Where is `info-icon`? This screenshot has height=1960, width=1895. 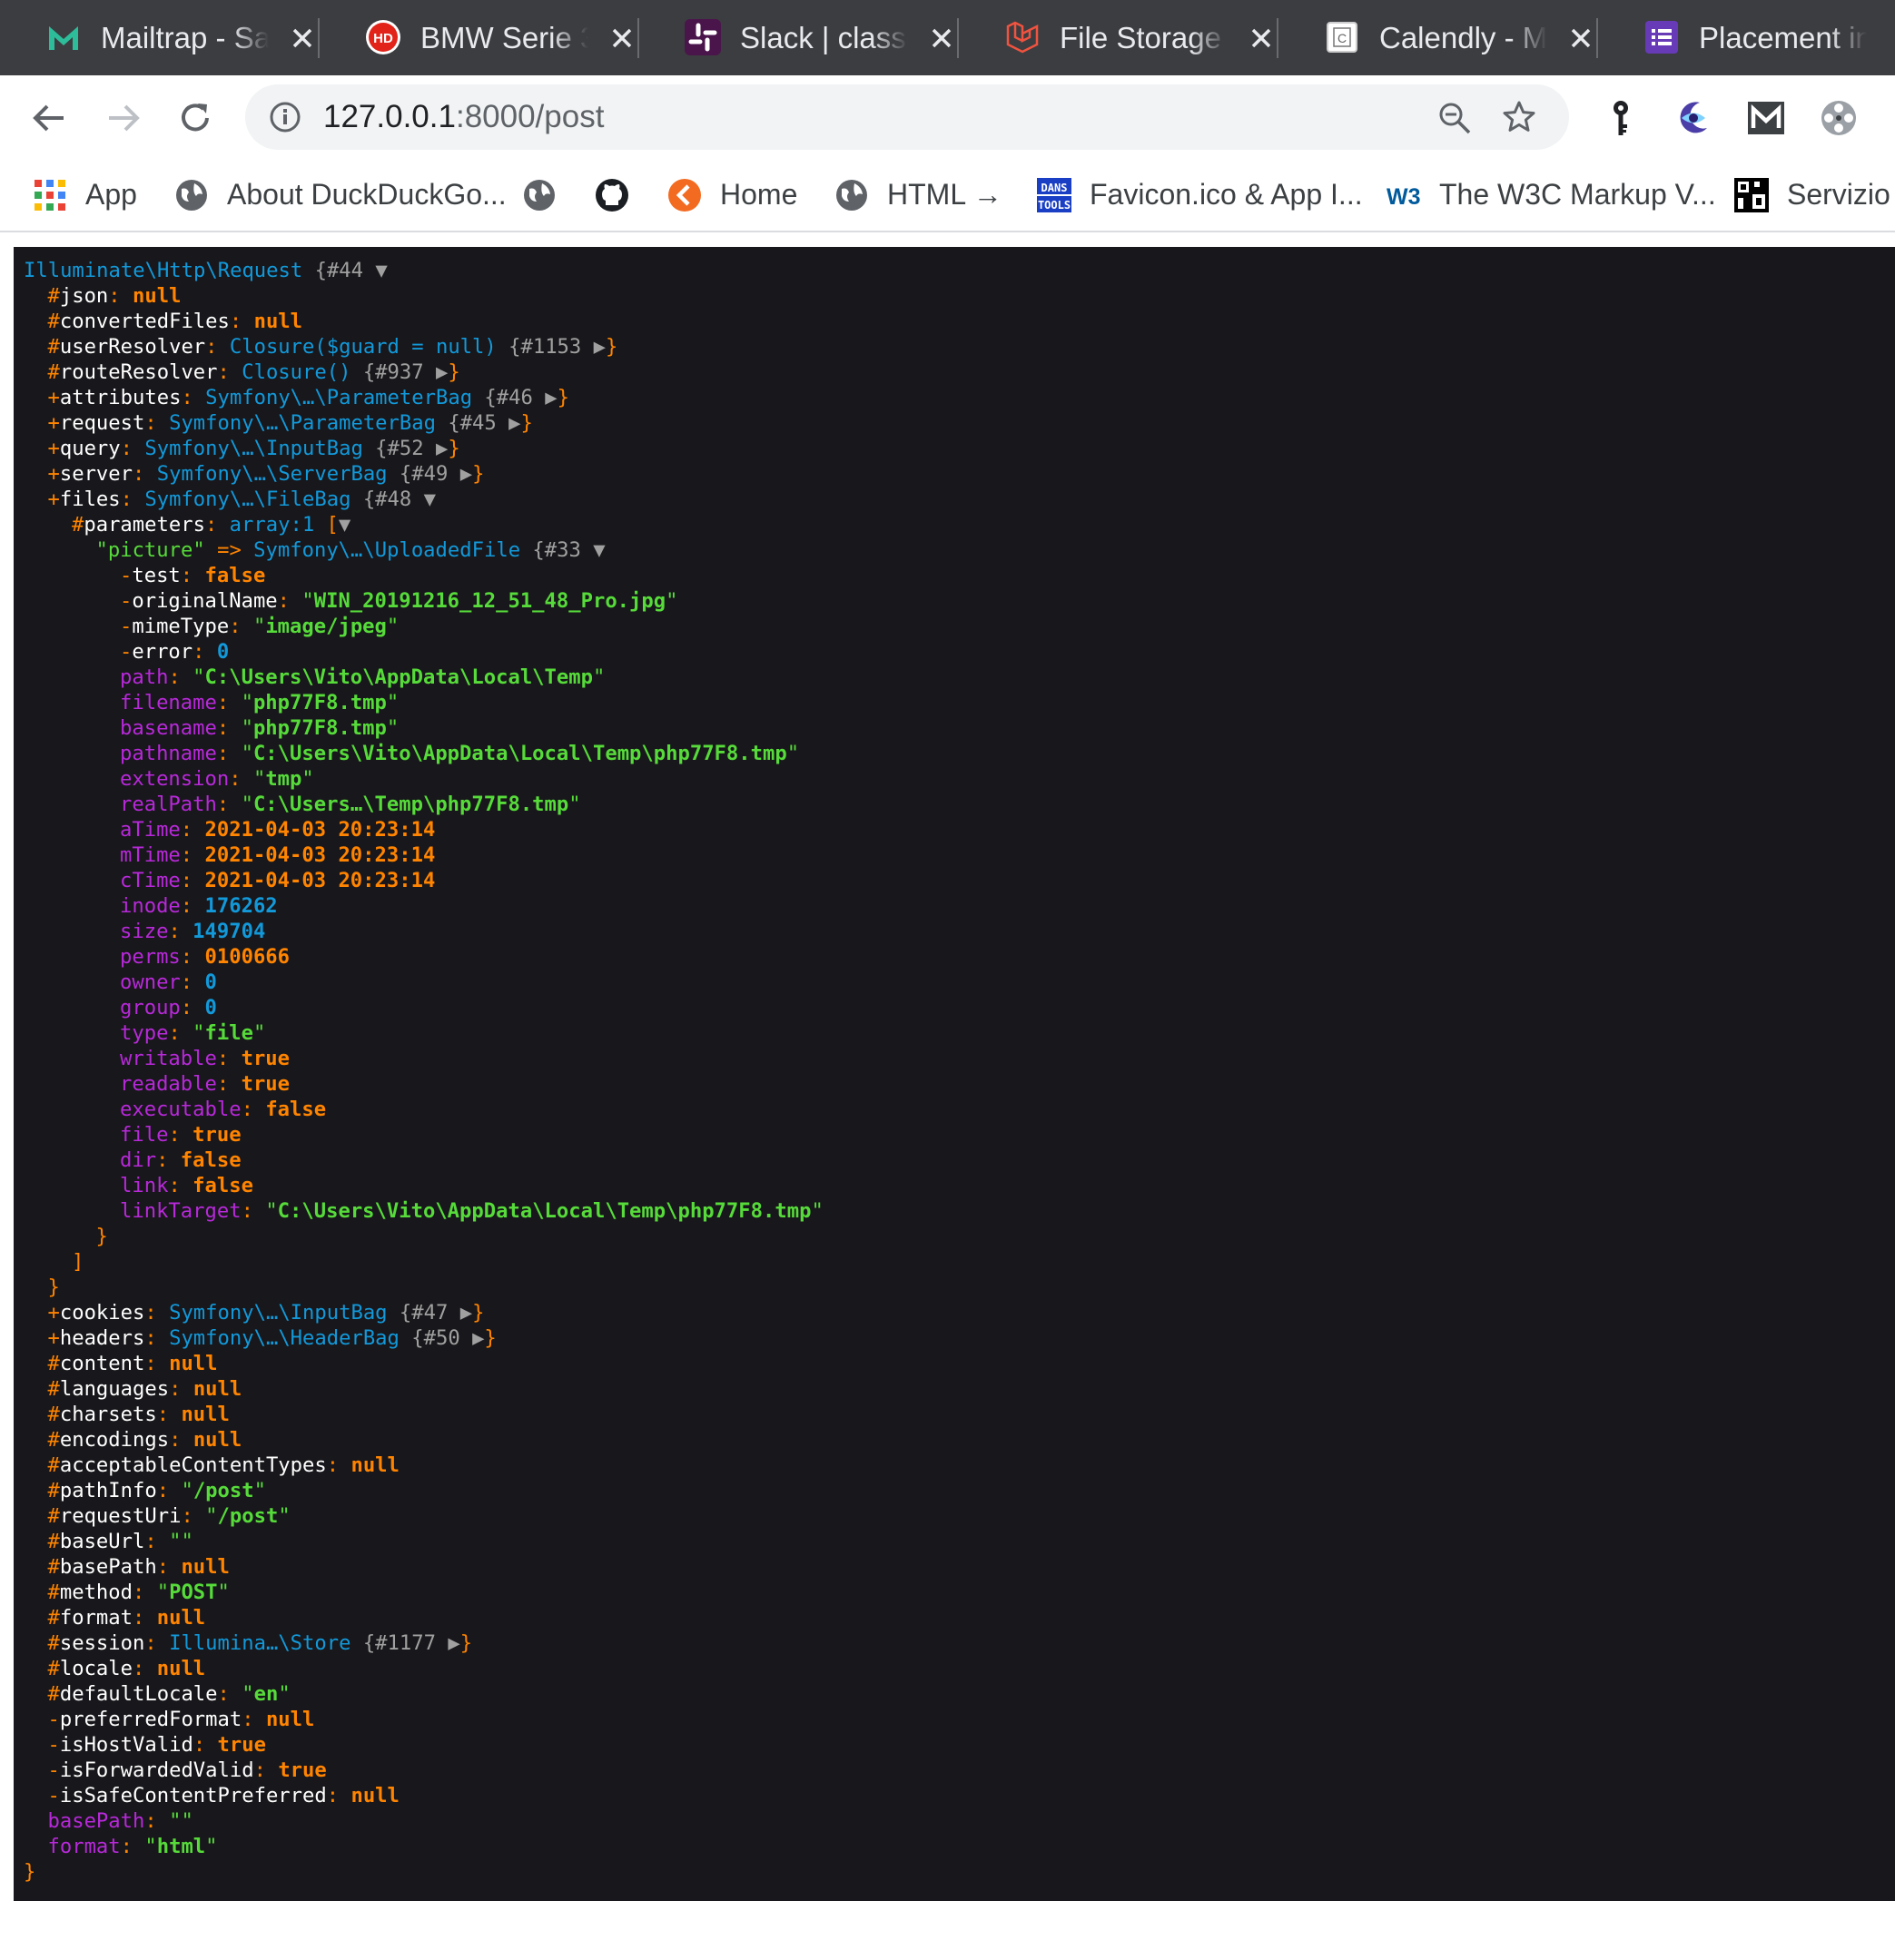 info-icon is located at coordinates (285, 117).